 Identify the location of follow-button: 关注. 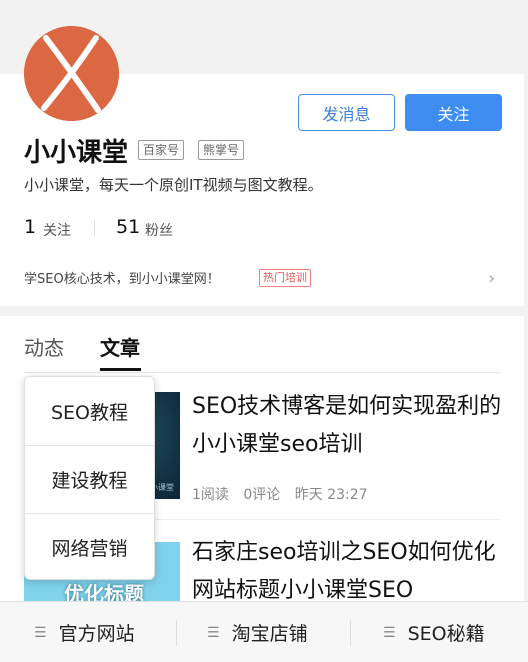
(453, 112).